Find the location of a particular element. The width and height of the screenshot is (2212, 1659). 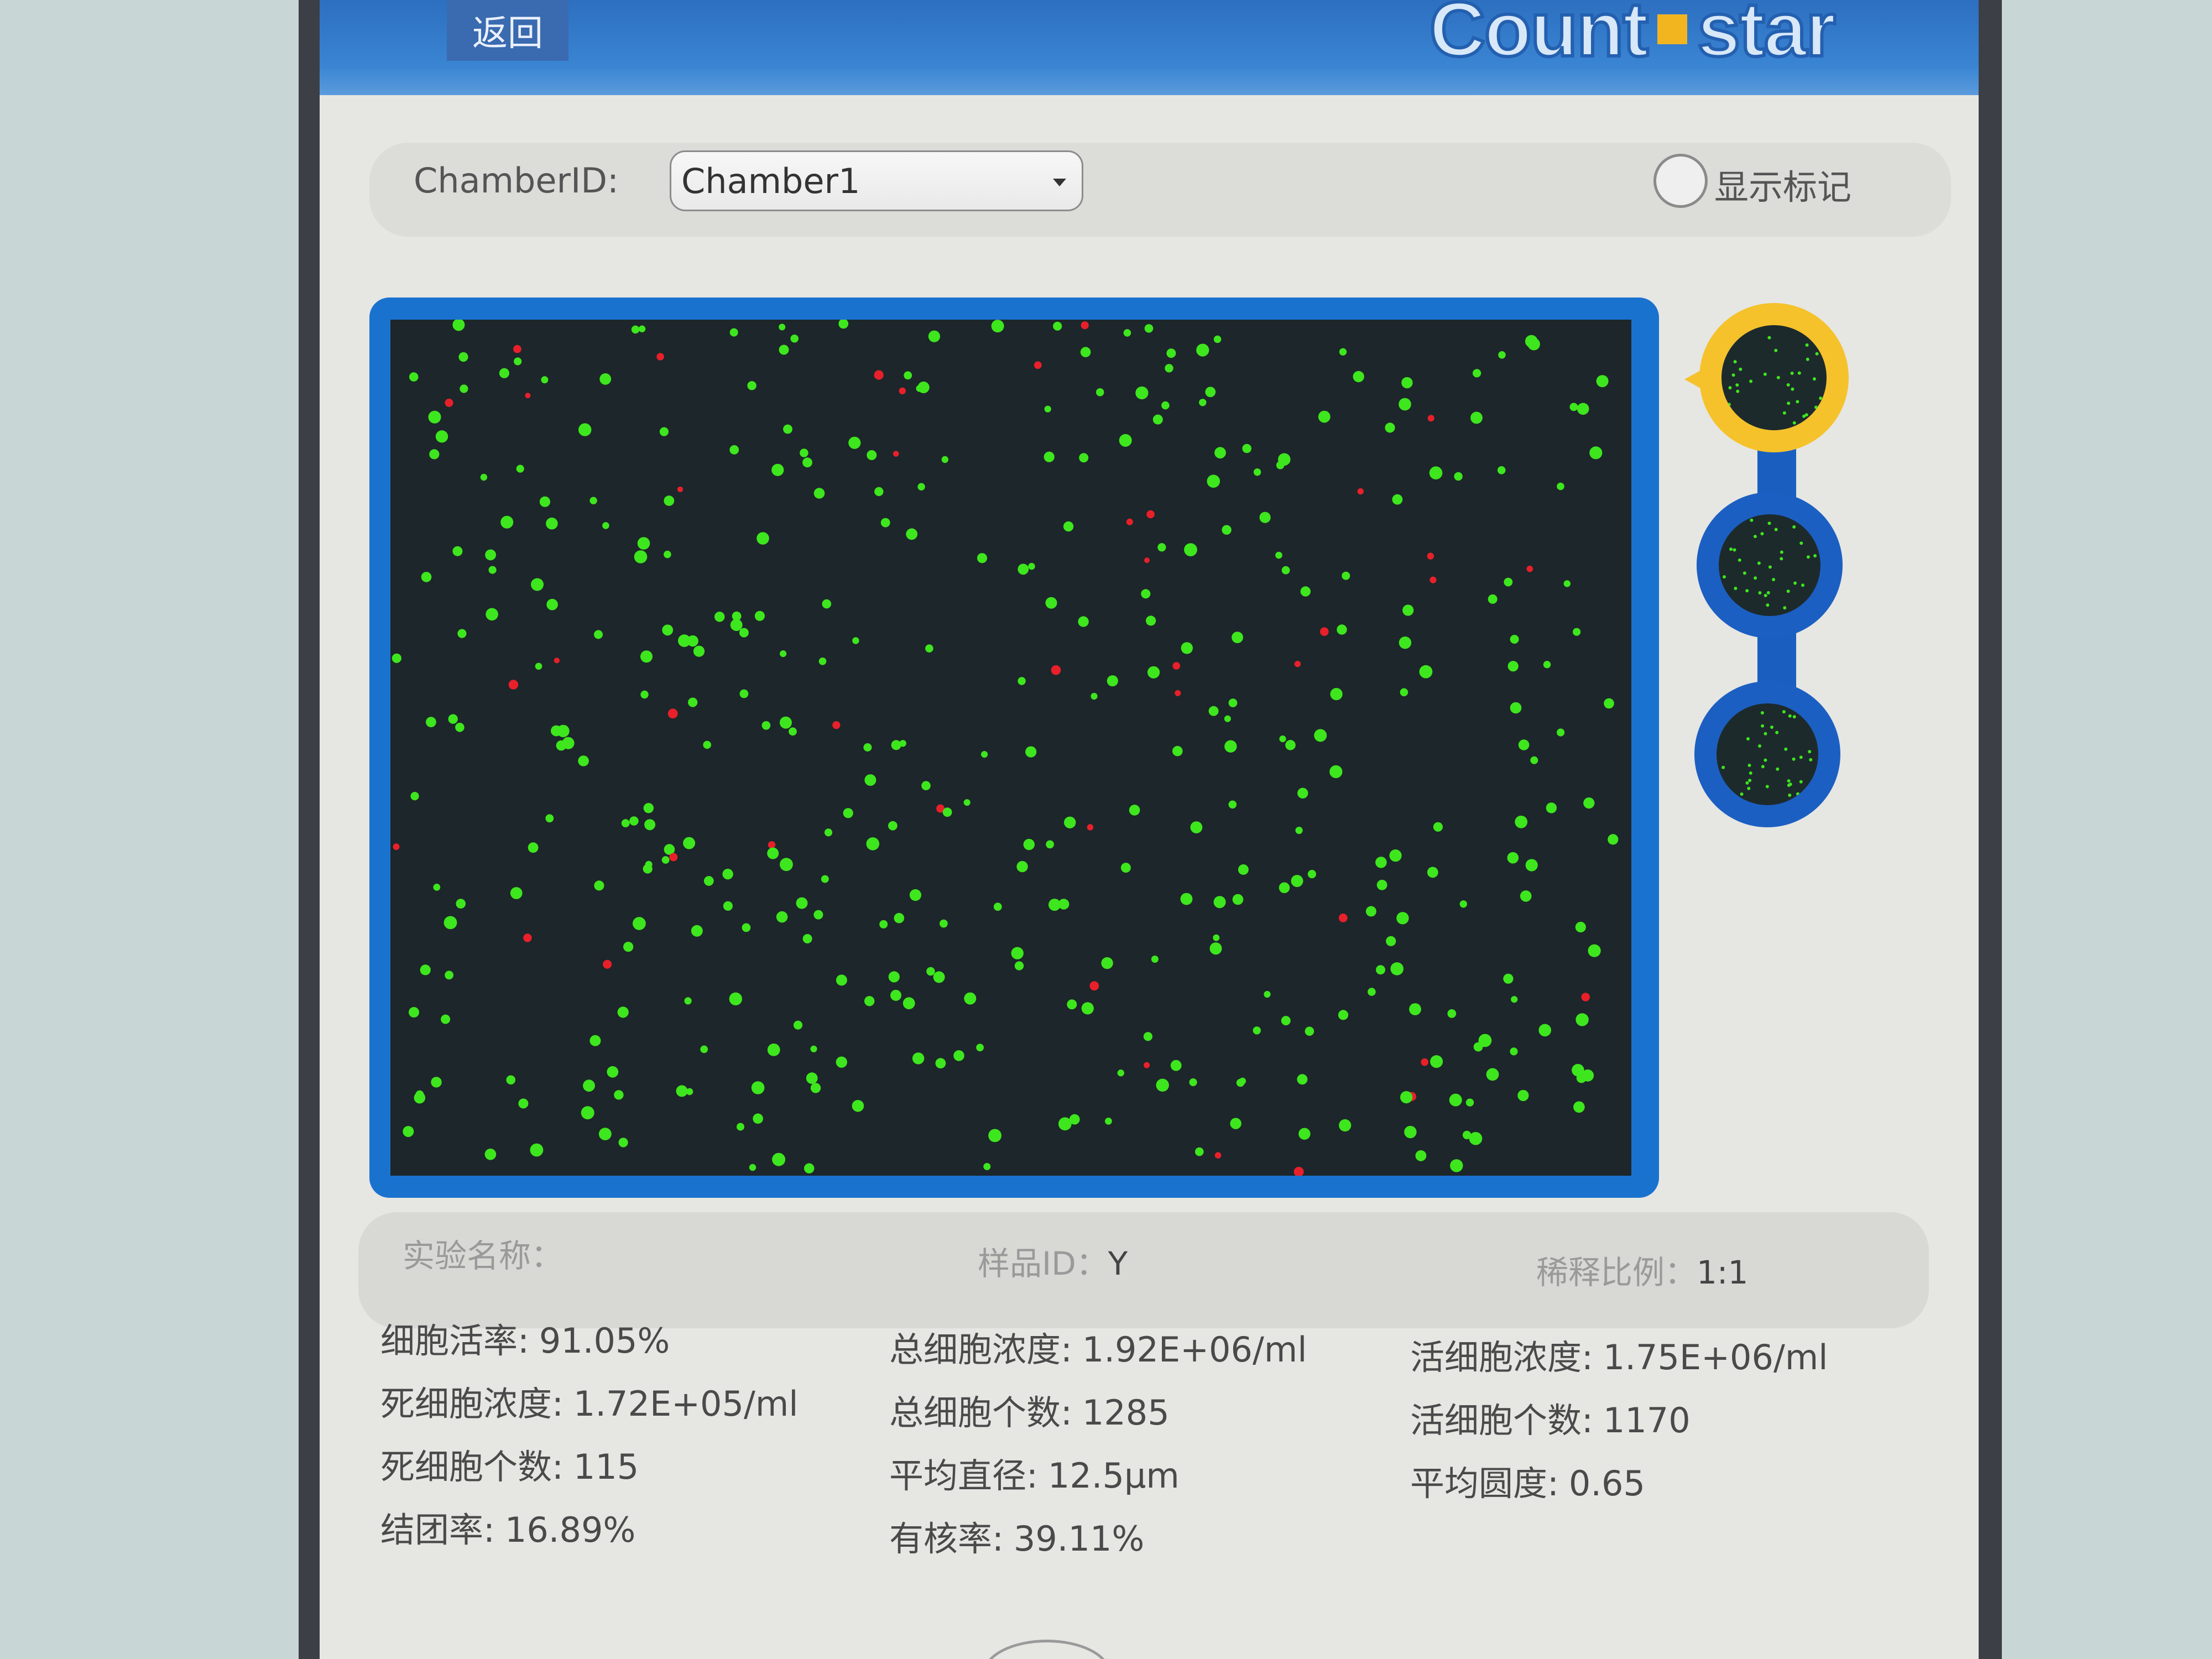

result-dead-count: 死细胞个数: 115 is located at coordinates (510, 1464).